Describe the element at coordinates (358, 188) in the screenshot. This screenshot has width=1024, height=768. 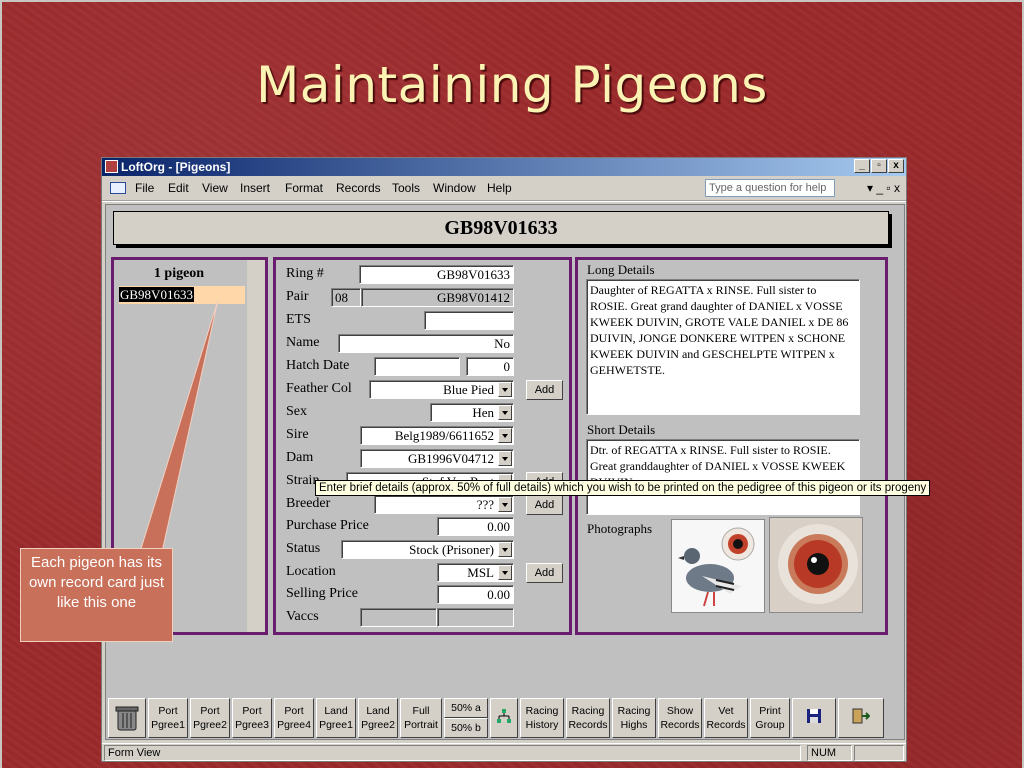
I see `menu-records: Records` at that location.